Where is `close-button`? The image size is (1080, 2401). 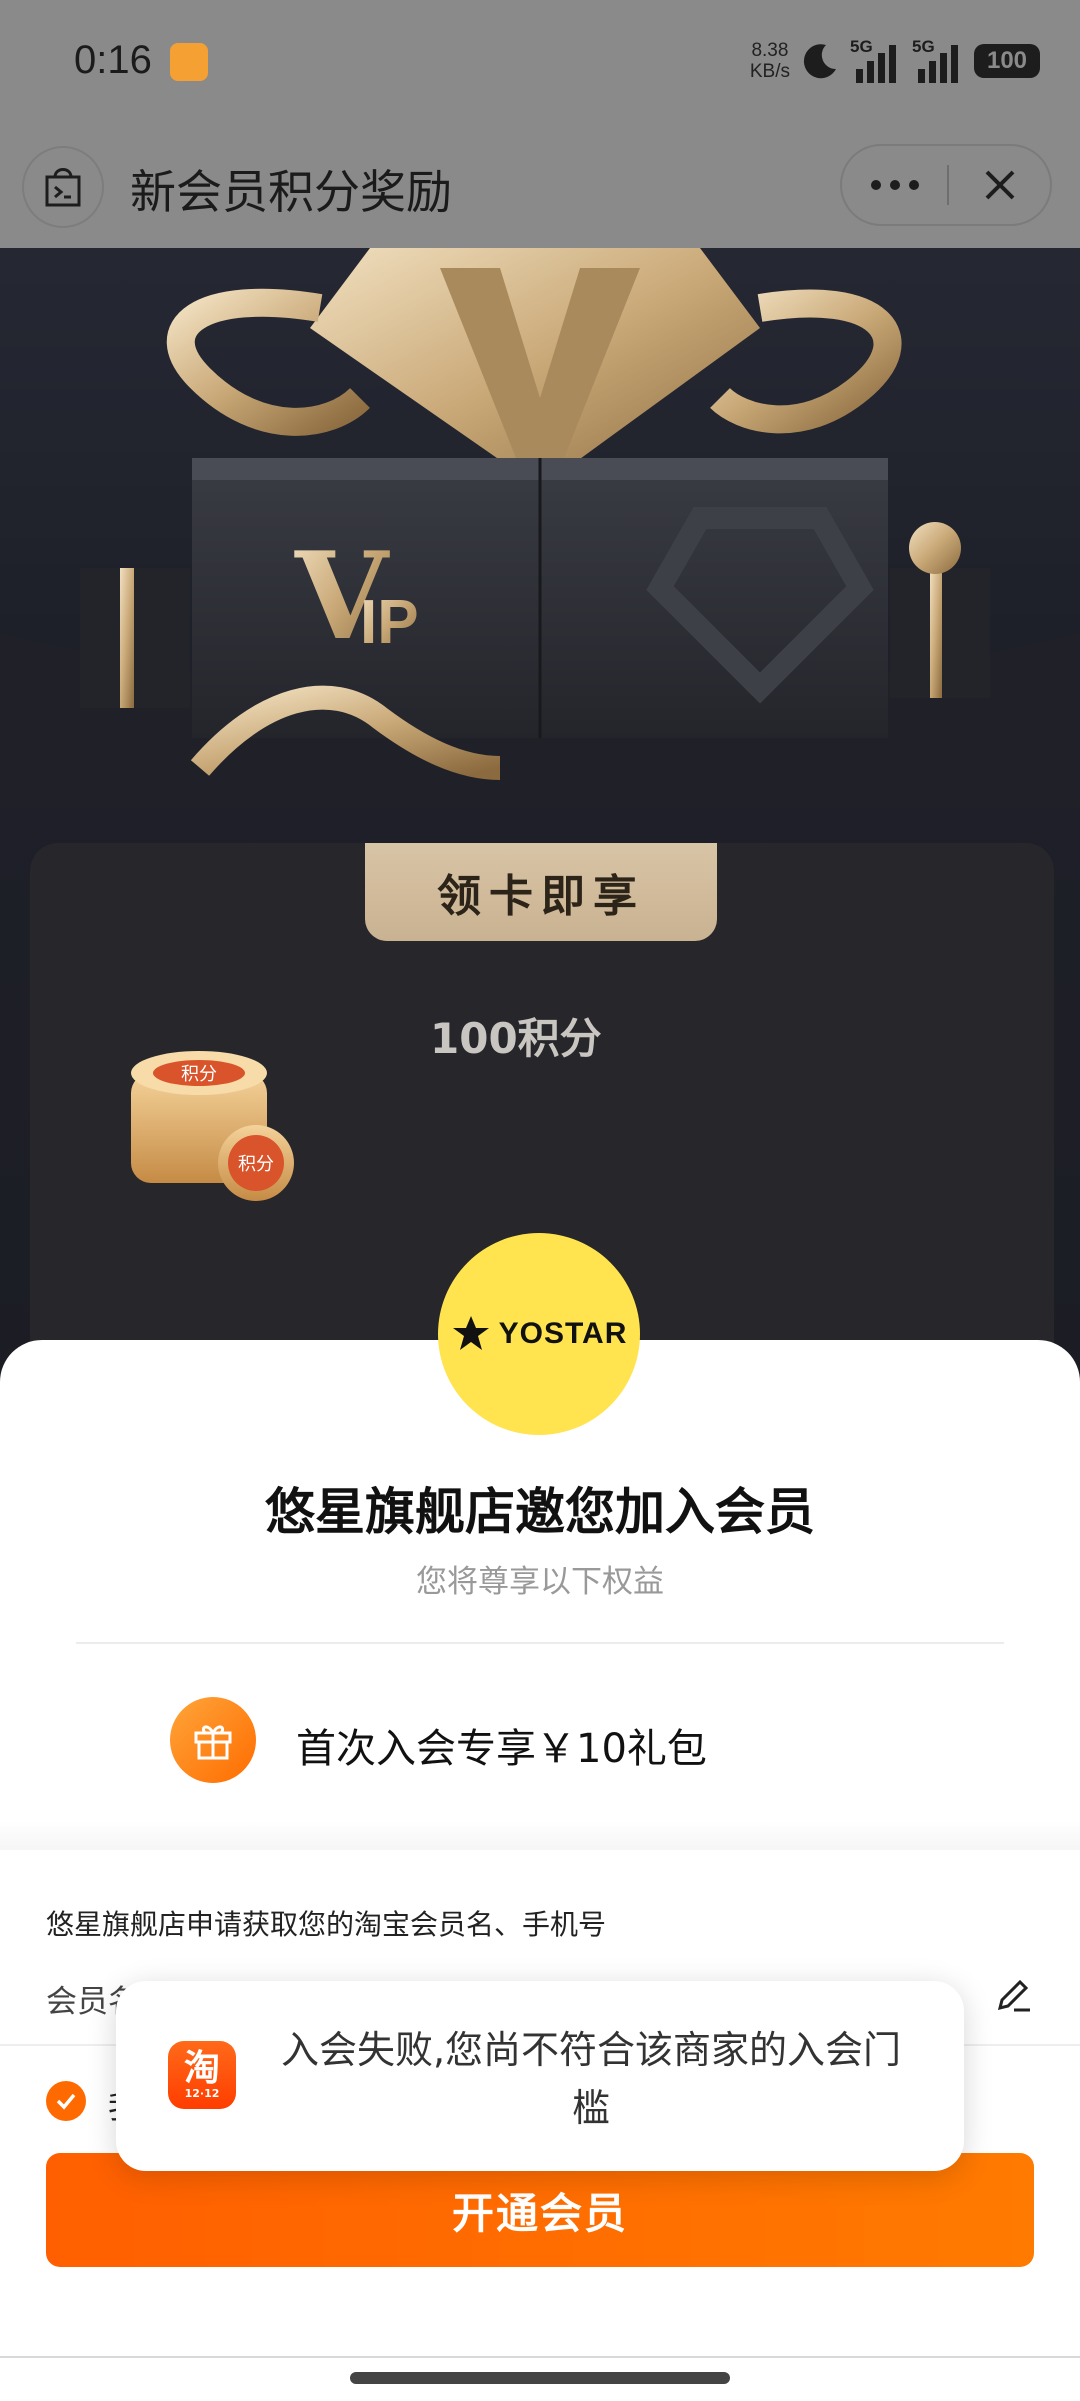
close-button is located at coordinates (999, 185).